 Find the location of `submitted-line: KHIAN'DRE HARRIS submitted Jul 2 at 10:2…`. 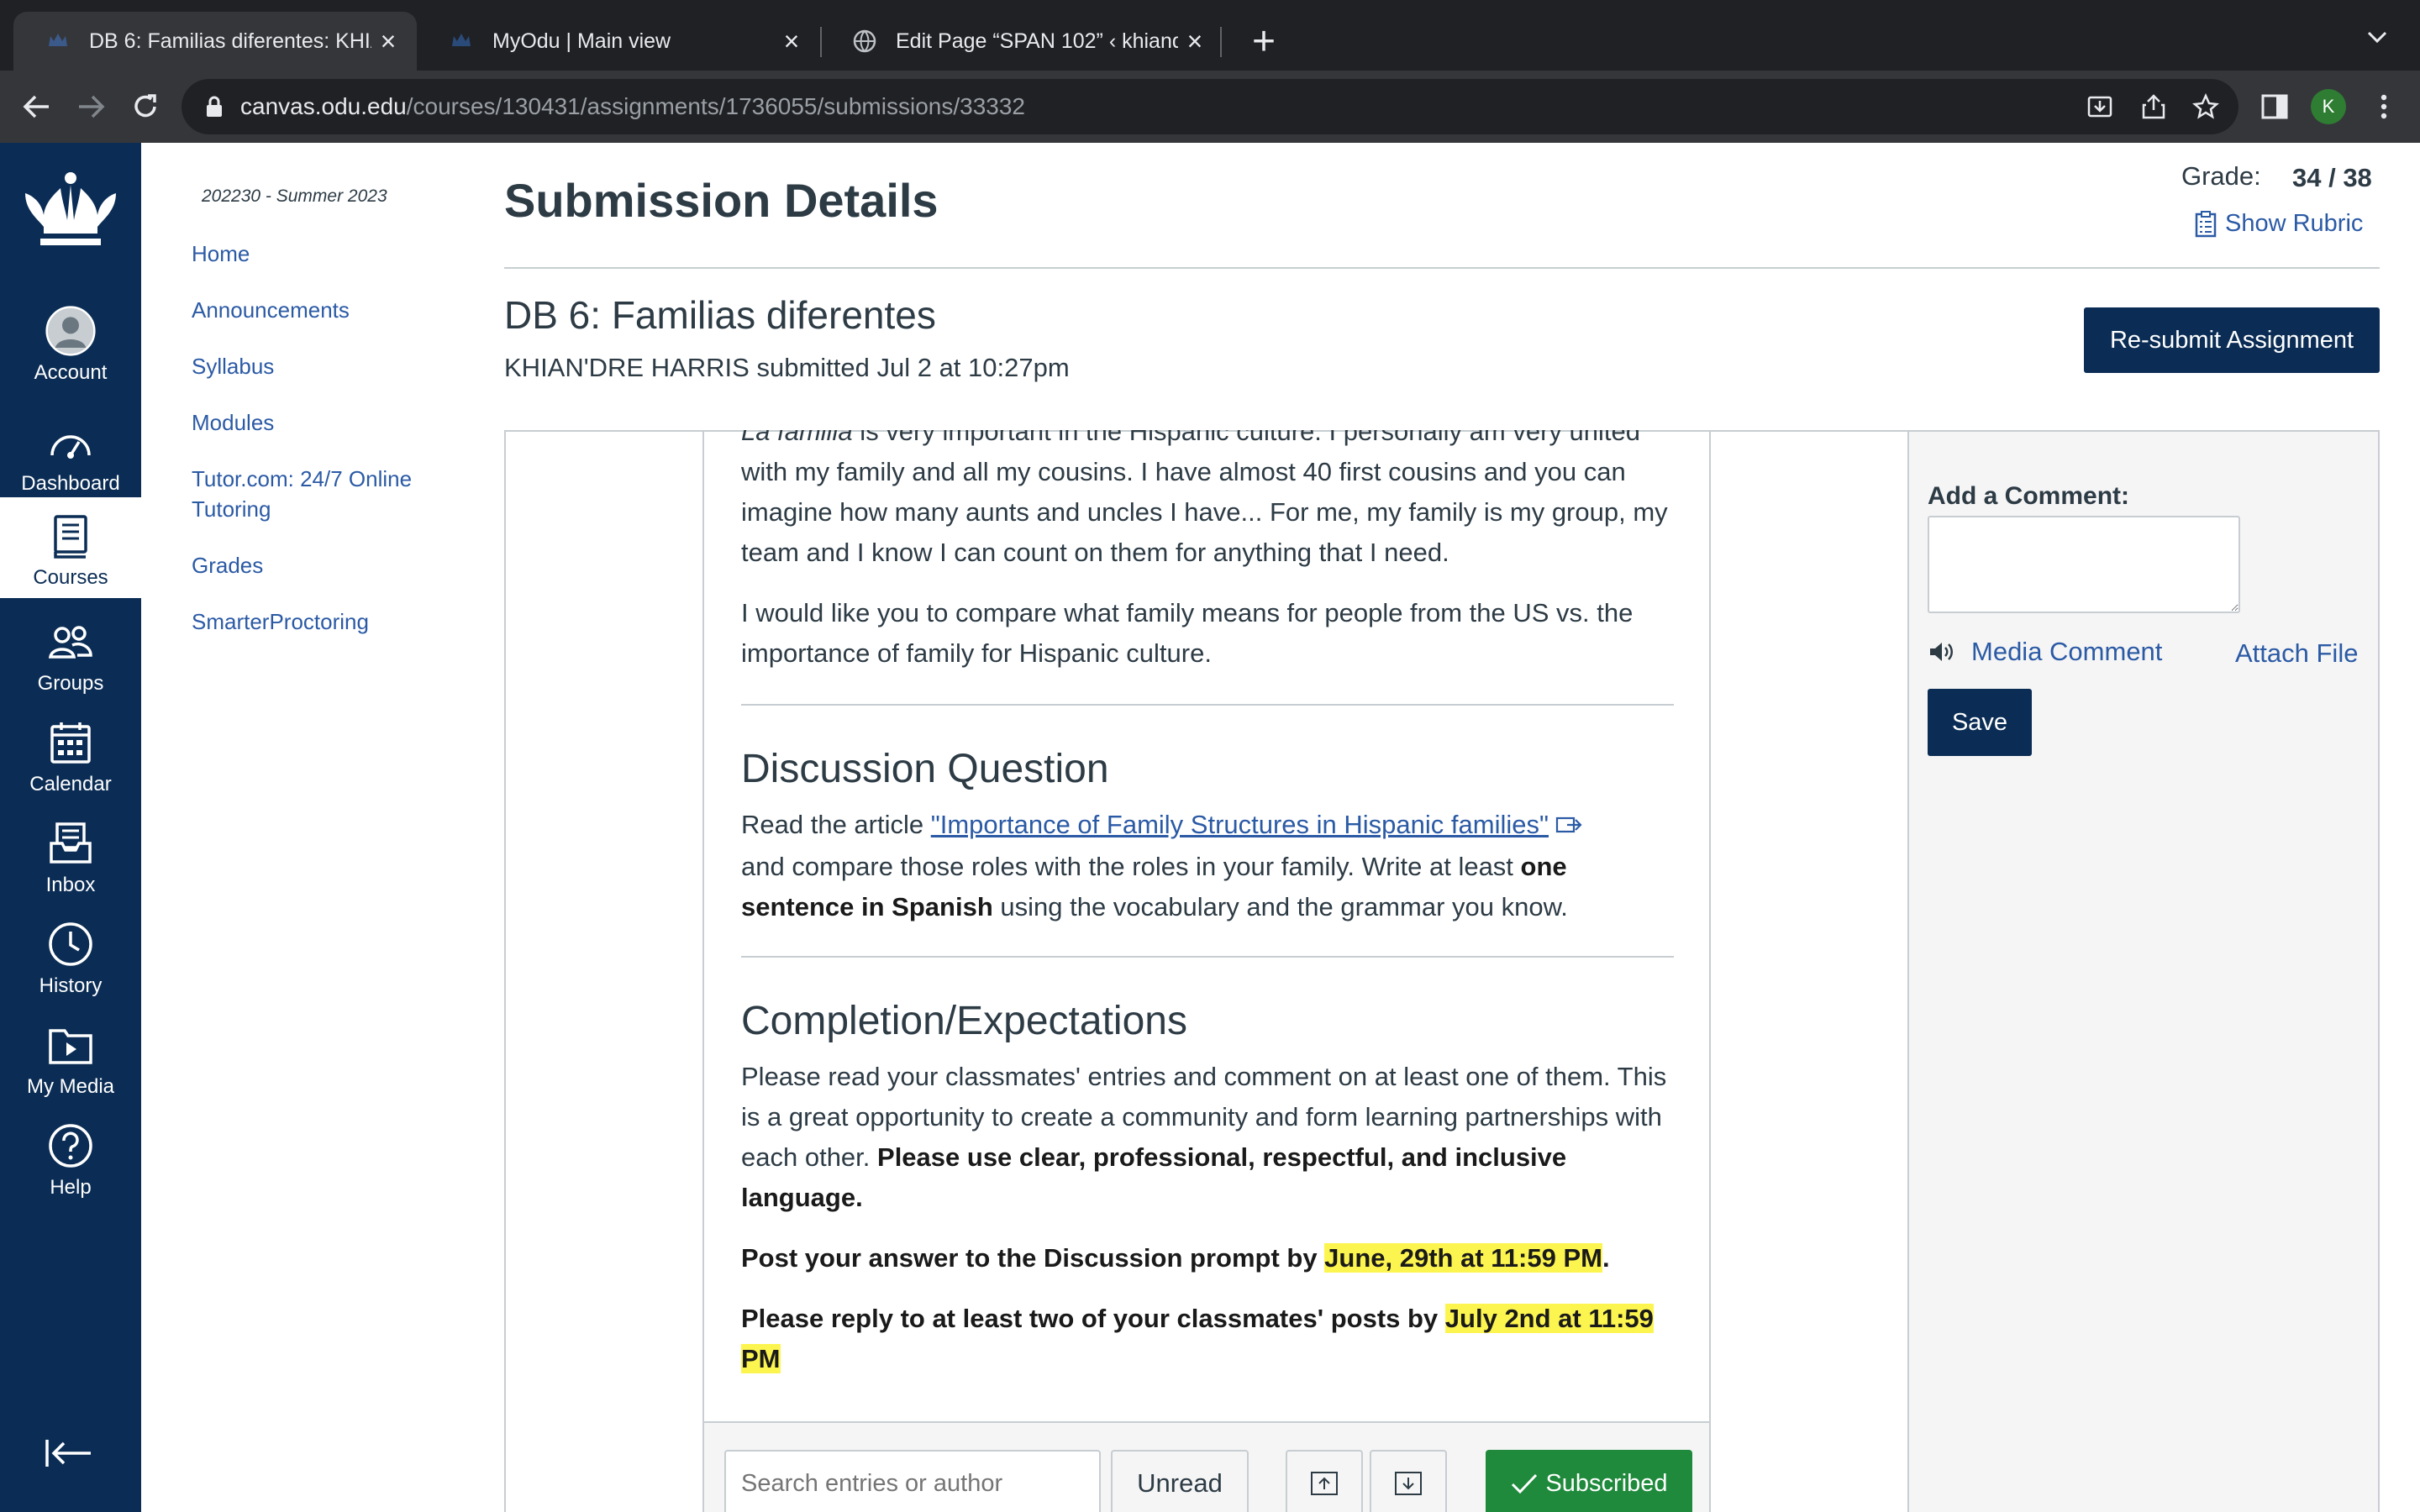

submitted-line: KHIAN'DRE HARRIS submitted Jul 2 at 10:2… is located at coordinates (787, 367).